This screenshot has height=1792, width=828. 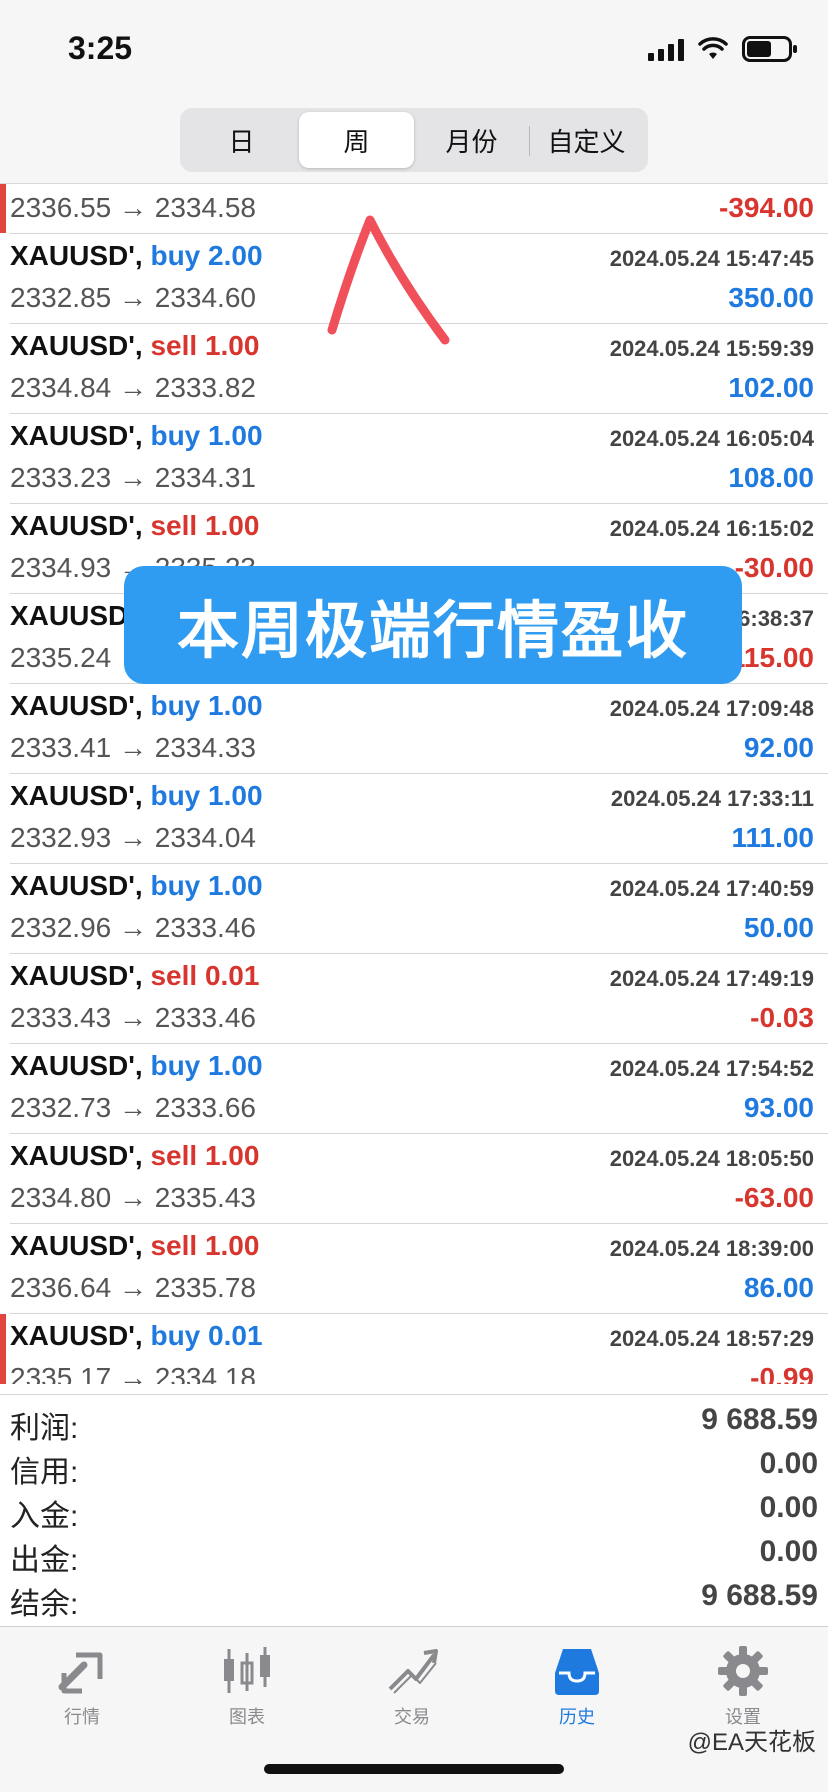 I want to click on segment-week: 周, so click(x=356, y=140).